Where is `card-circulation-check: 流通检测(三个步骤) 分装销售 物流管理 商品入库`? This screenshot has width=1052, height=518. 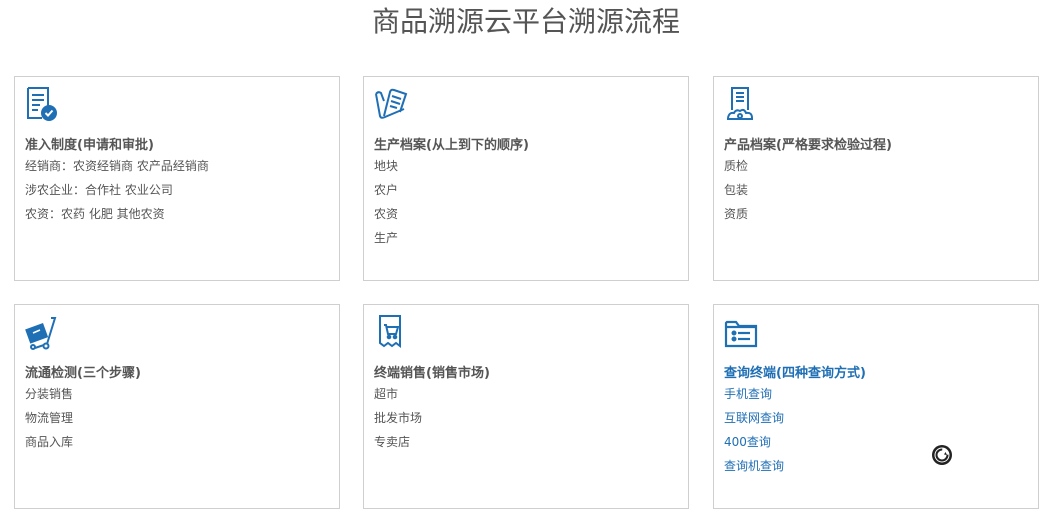
card-circulation-check: 流通检测(三个步骤) 分装销售 物流管理 商品入库 is located at coordinates (177, 406).